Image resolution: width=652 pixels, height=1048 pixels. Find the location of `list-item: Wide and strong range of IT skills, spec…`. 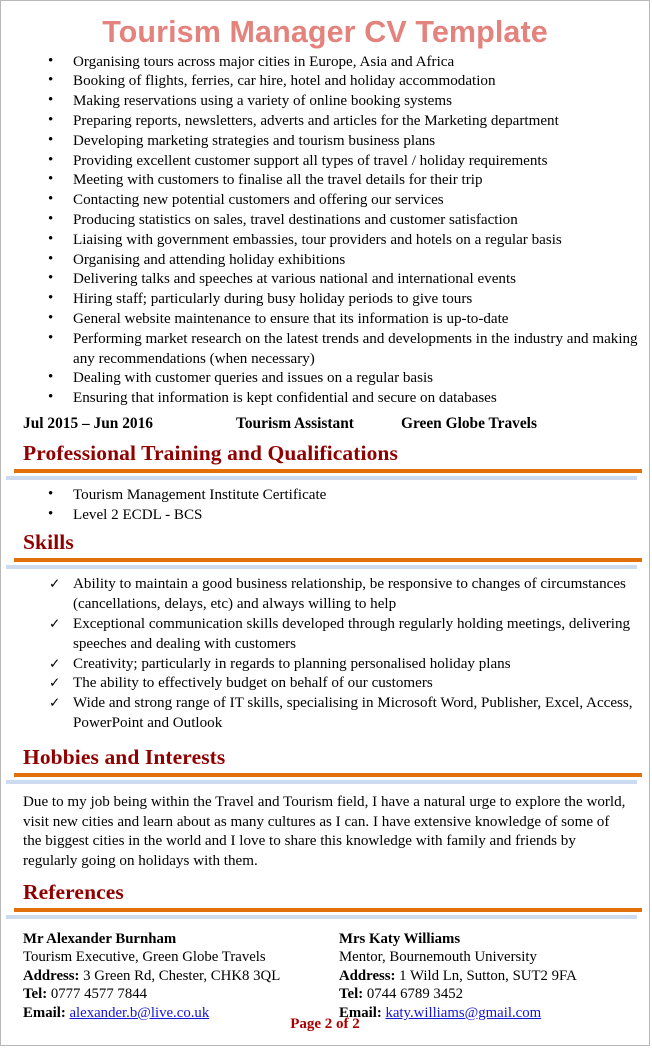

list-item: Wide and strong range of IT skills, spec… is located at coordinates (325, 714).